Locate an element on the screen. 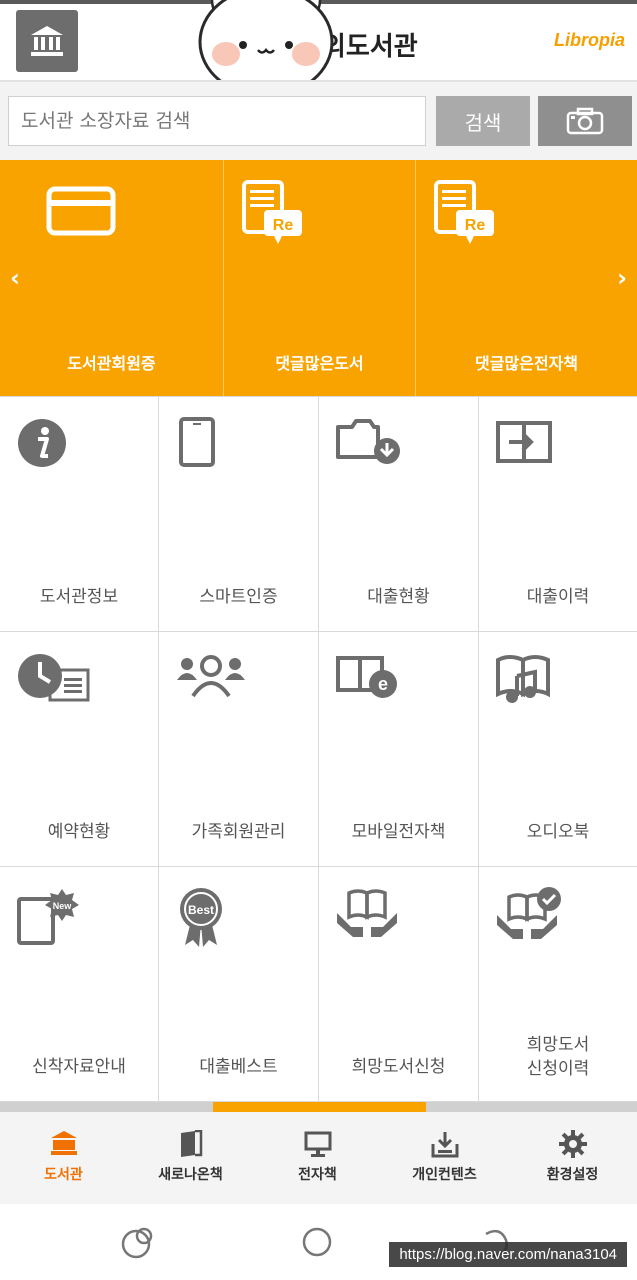 The image size is (637, 1280). menu-item-family-members: 가족회원관리 is located at coordinates (239, 749).